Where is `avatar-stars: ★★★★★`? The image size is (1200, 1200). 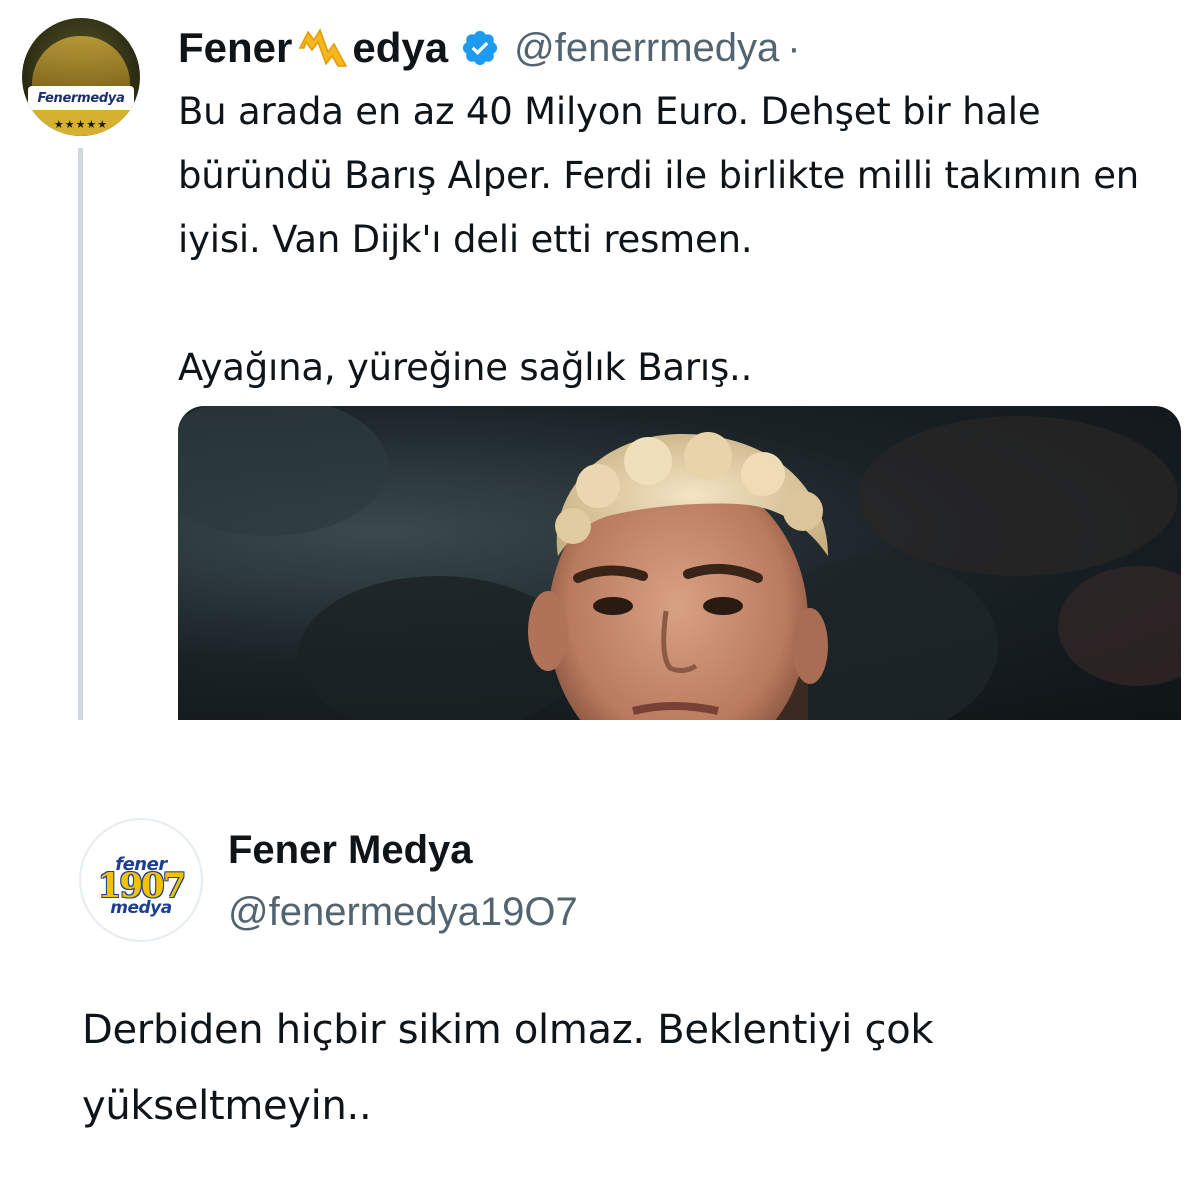
avatar-stars: ★★★★★ is located at coordinates (81, 124).